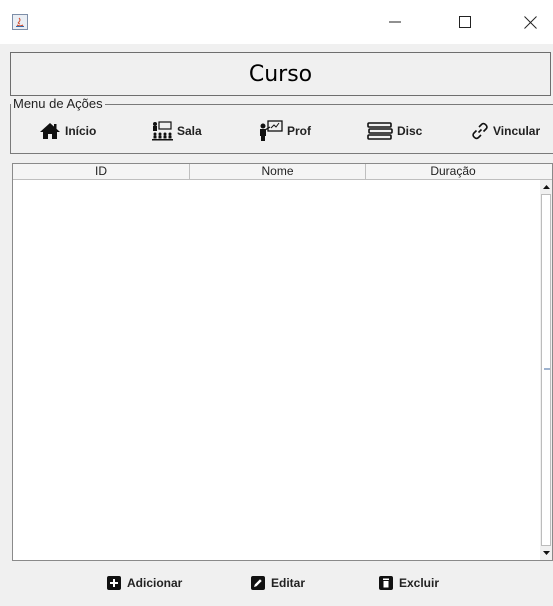 This screenshot has height=606, width=553. What do you see at coordinates (410, 131) in the screenshot?
I see `menu-item-label: Disc` at bounding box center [410, 131].